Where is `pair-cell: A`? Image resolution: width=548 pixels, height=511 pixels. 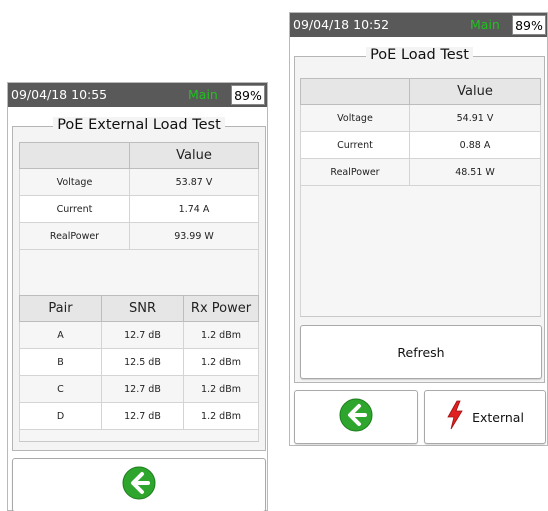 pair-cell: A is located at coordinates (60, 335).